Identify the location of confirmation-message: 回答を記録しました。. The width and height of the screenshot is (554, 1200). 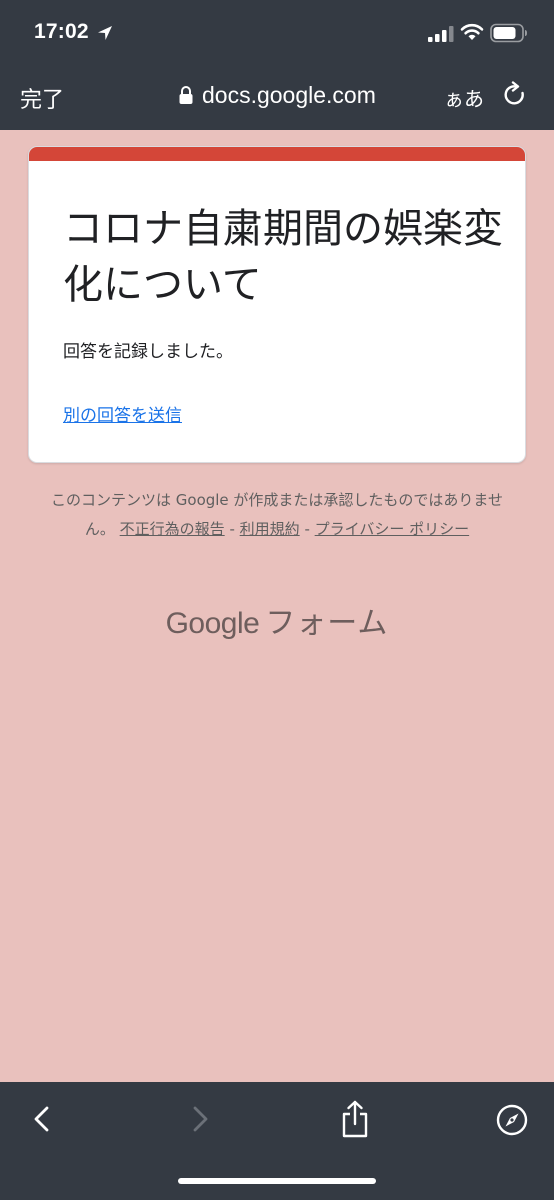
(148, 352).